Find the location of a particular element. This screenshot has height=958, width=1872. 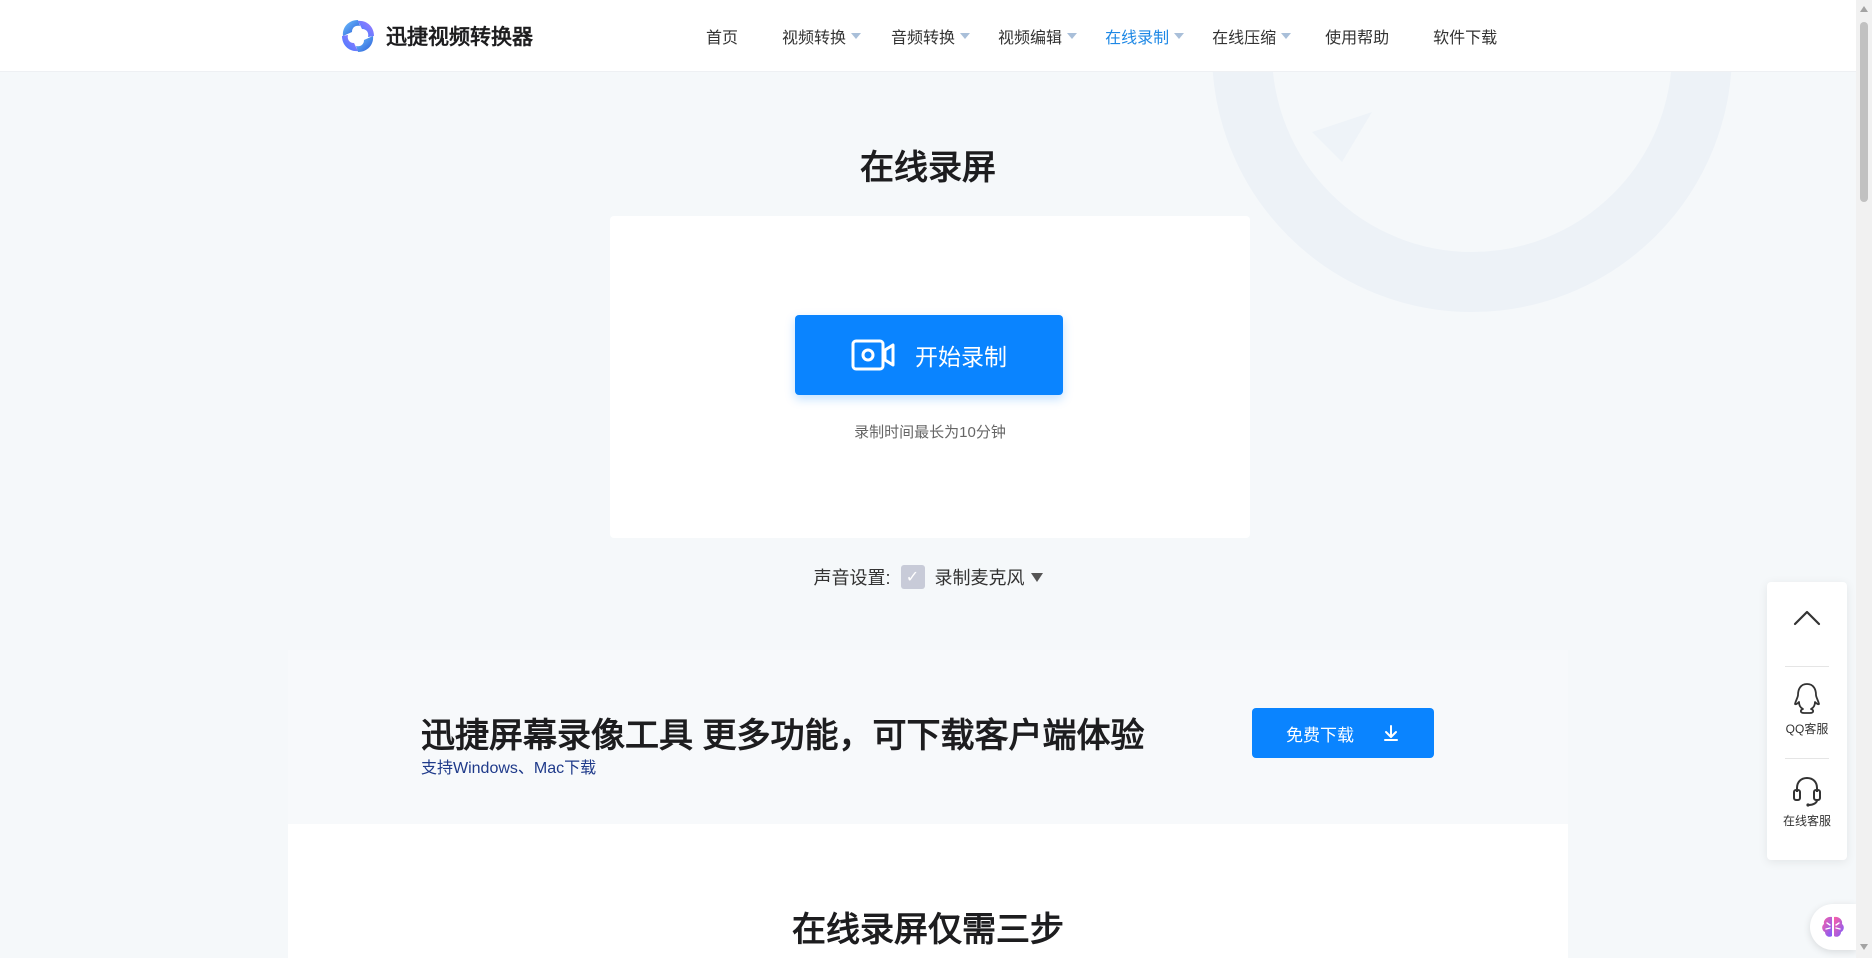

scroll-up-arrow-icon is located at coordinates (1864, 9).